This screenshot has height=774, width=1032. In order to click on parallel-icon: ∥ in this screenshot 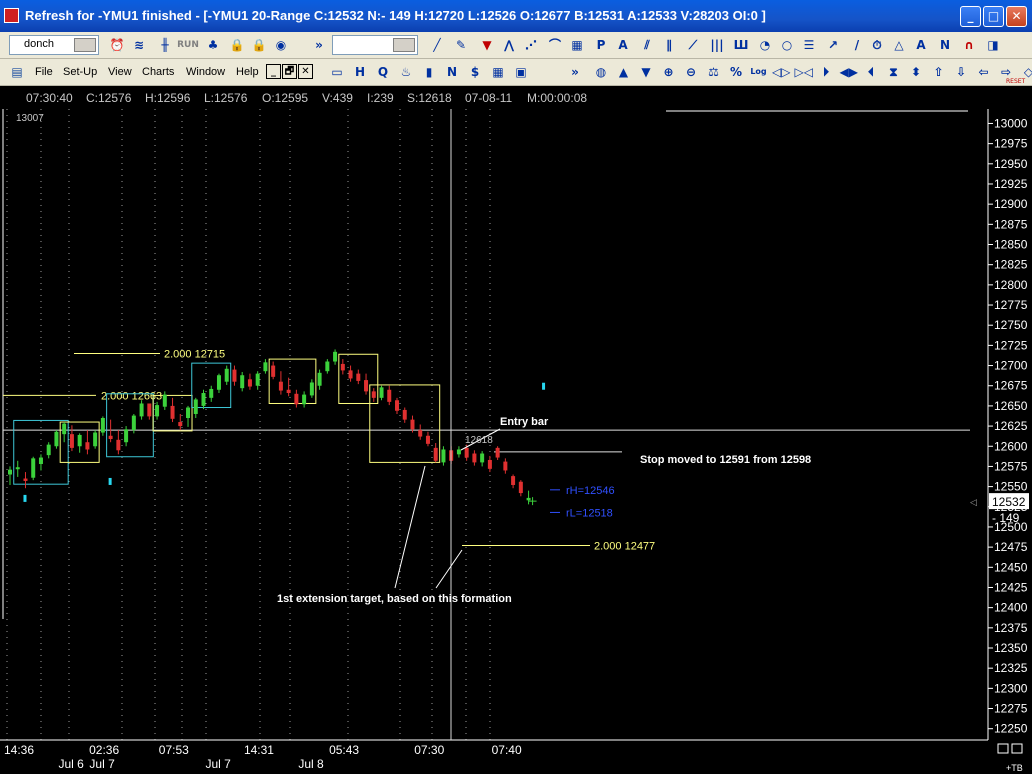, I will do `click(669, 45)`.